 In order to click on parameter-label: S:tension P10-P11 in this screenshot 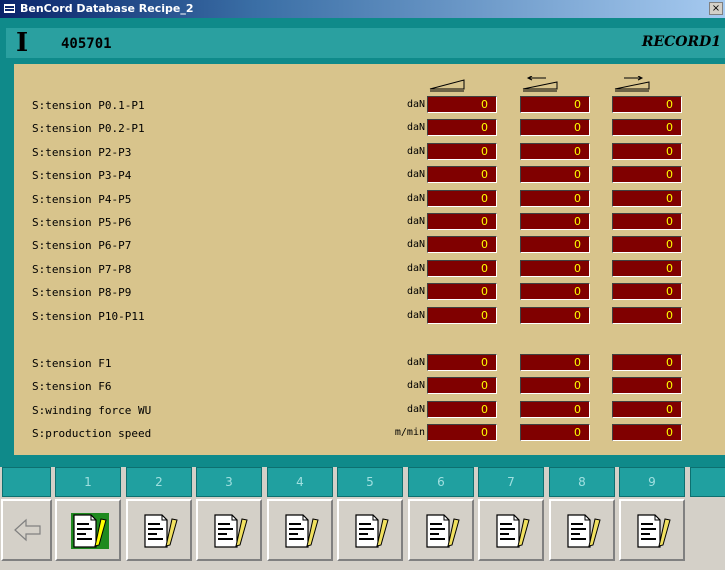, I will do `click(88, 316)`.